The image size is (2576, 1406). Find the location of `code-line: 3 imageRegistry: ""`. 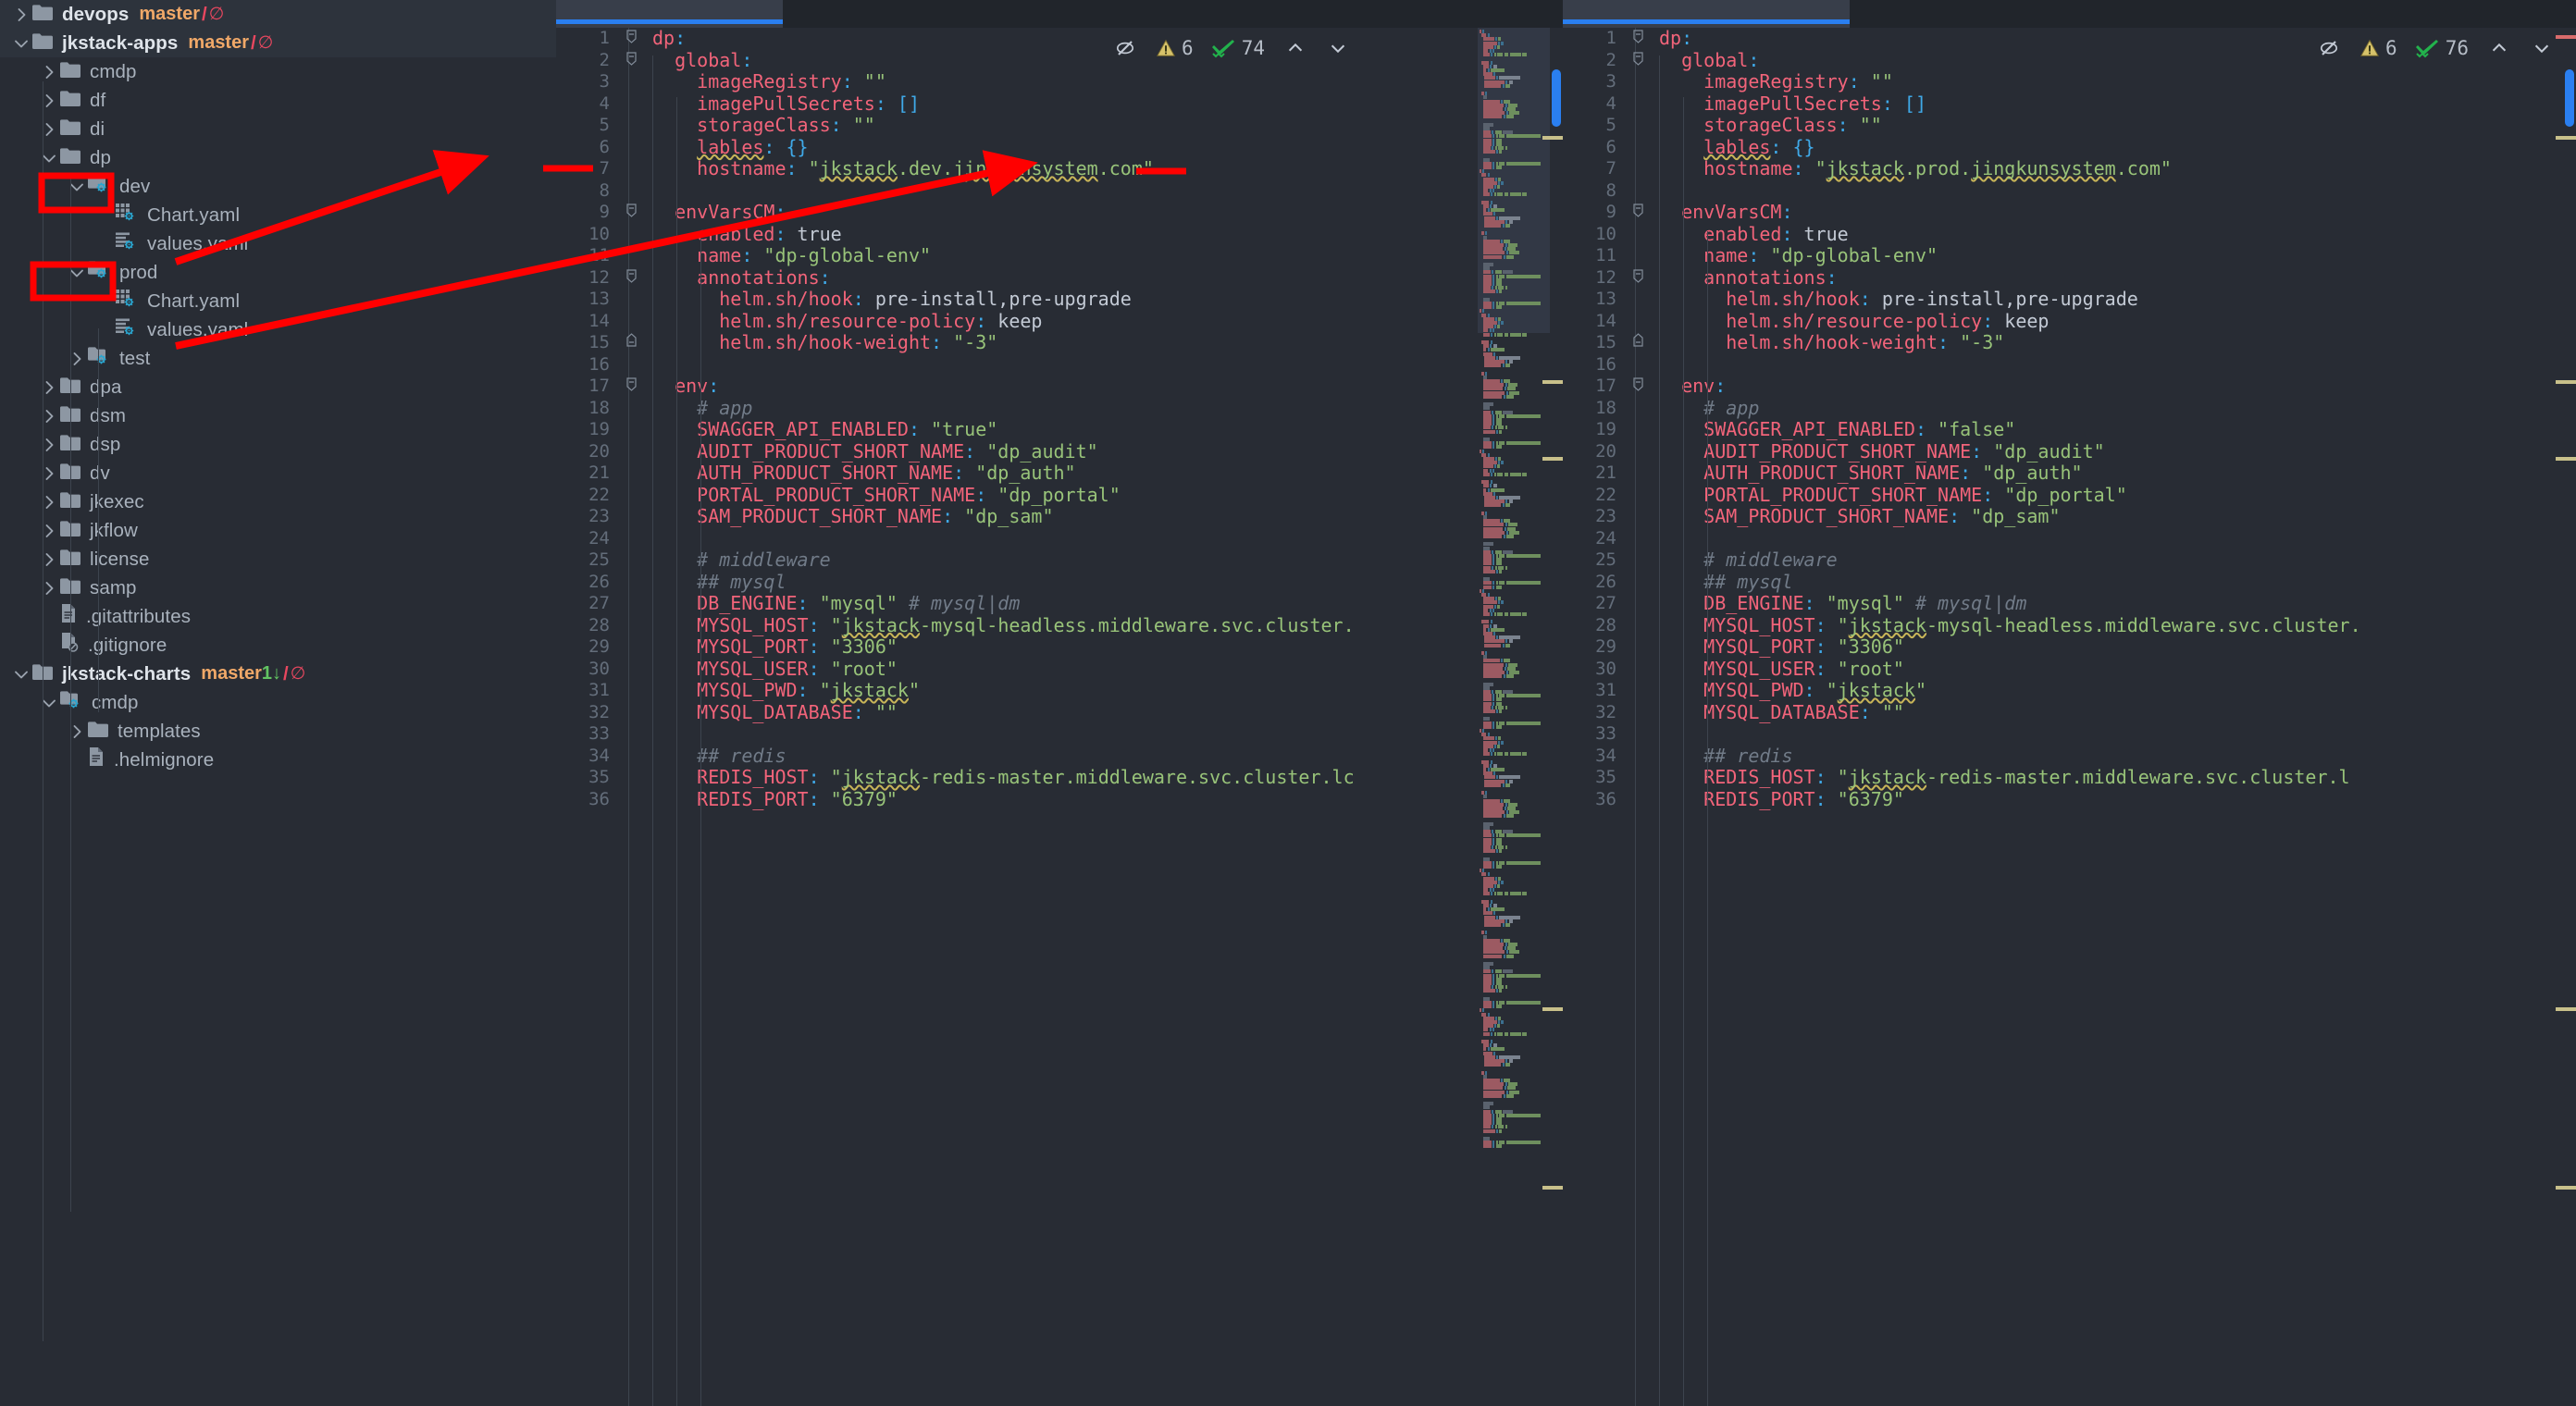

code-line: 3 imageRegistry: "" is located at coordinates (2069, 82).